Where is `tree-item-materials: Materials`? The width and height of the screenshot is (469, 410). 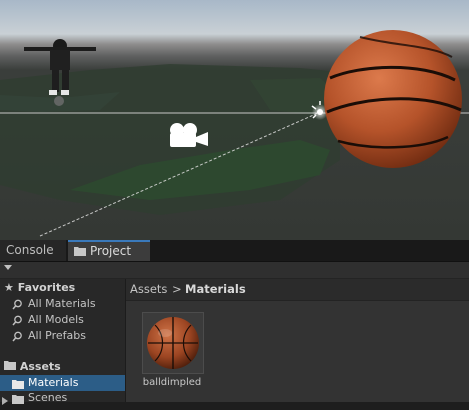
tree-item-materials: Materials is located at coordinates (62, 383).